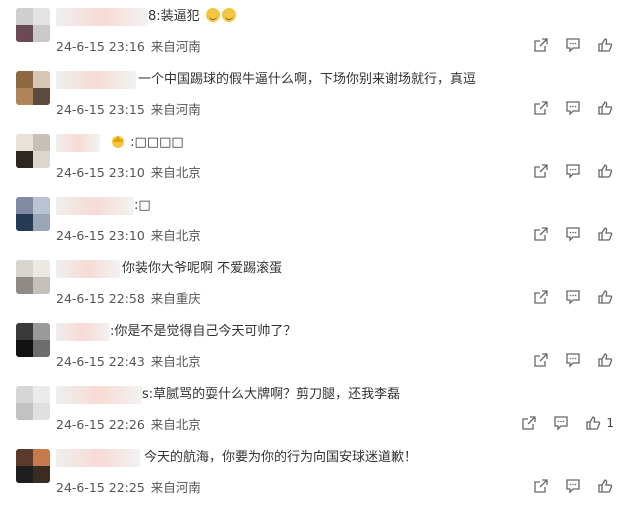  I want to click on location: 来自重庆, so click(175, 298).